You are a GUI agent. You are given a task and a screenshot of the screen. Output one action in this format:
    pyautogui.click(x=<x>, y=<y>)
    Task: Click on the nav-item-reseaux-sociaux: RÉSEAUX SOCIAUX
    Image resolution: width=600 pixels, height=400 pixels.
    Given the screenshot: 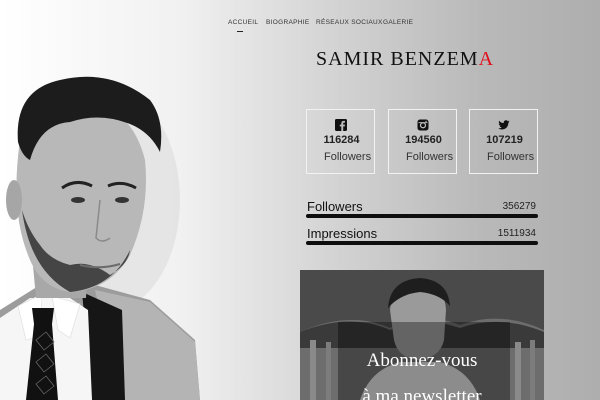 What is the action you would take?
    pyautogui.click(x=349, y=22)
    